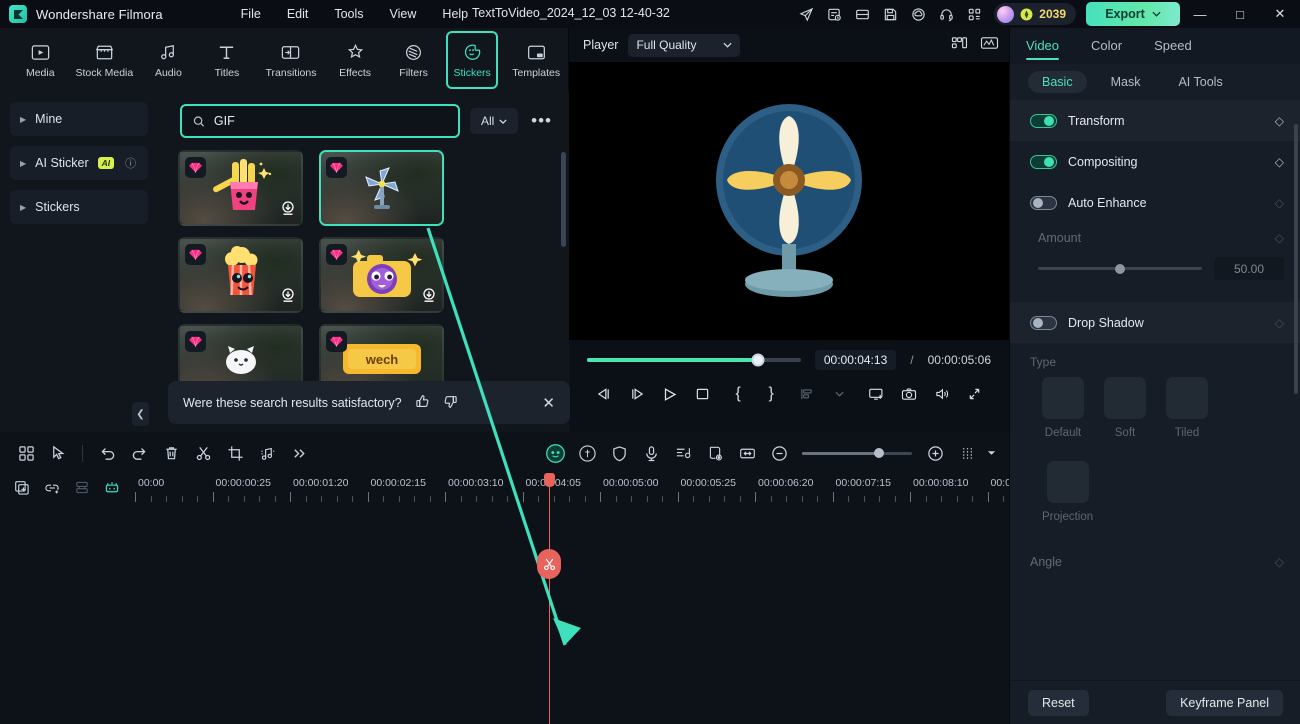 The image size is (1300, 724). What do you see at coordinates (140, 414) in the screenshot?
I see `collapse-panel-button: ❮` at bounding box center [140, 414].